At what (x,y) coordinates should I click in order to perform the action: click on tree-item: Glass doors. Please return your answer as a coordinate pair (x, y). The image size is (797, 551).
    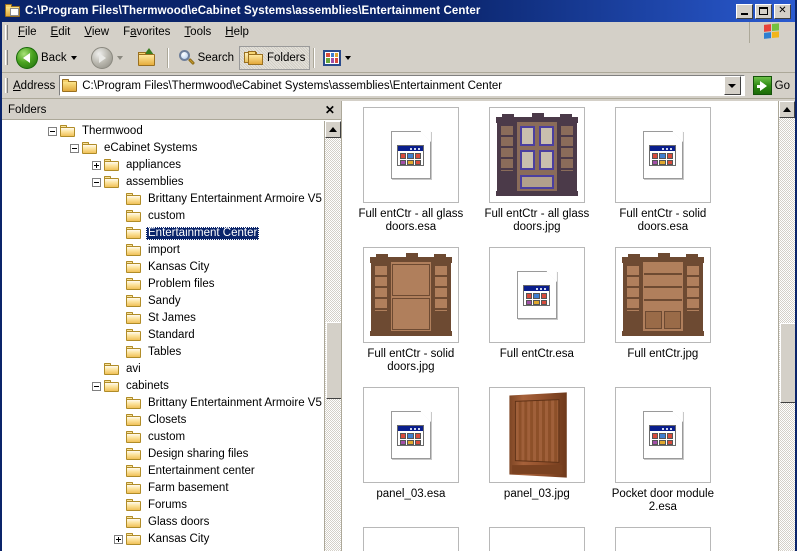
    Looking at the image, I should click on (163, 522).